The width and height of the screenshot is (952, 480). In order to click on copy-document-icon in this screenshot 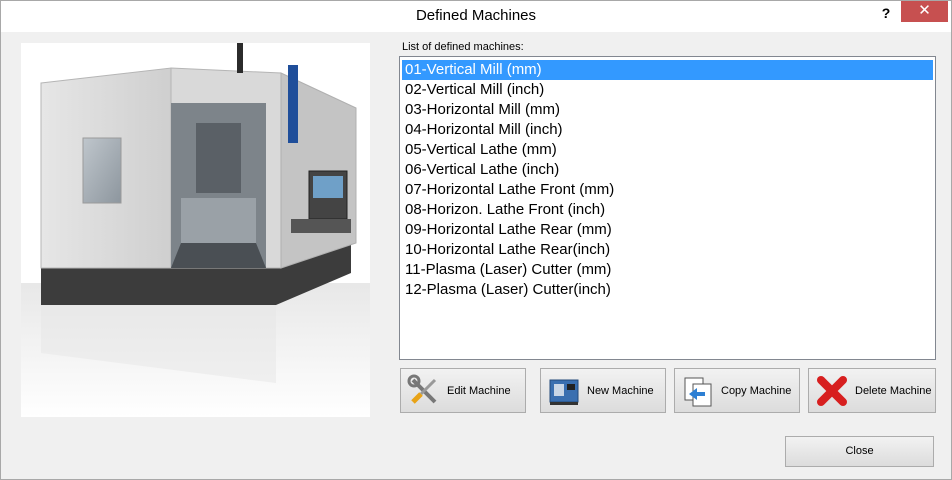, I will do `click(698, 391)`.